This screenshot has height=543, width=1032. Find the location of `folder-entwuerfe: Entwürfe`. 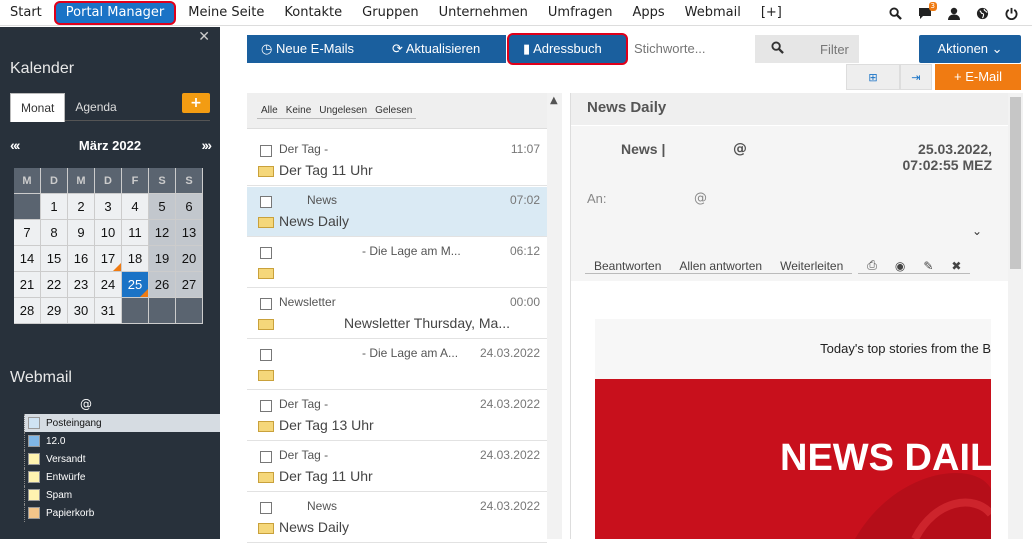

folder-entwuerfe: Entwürfe is located at coordinates (122, 477).